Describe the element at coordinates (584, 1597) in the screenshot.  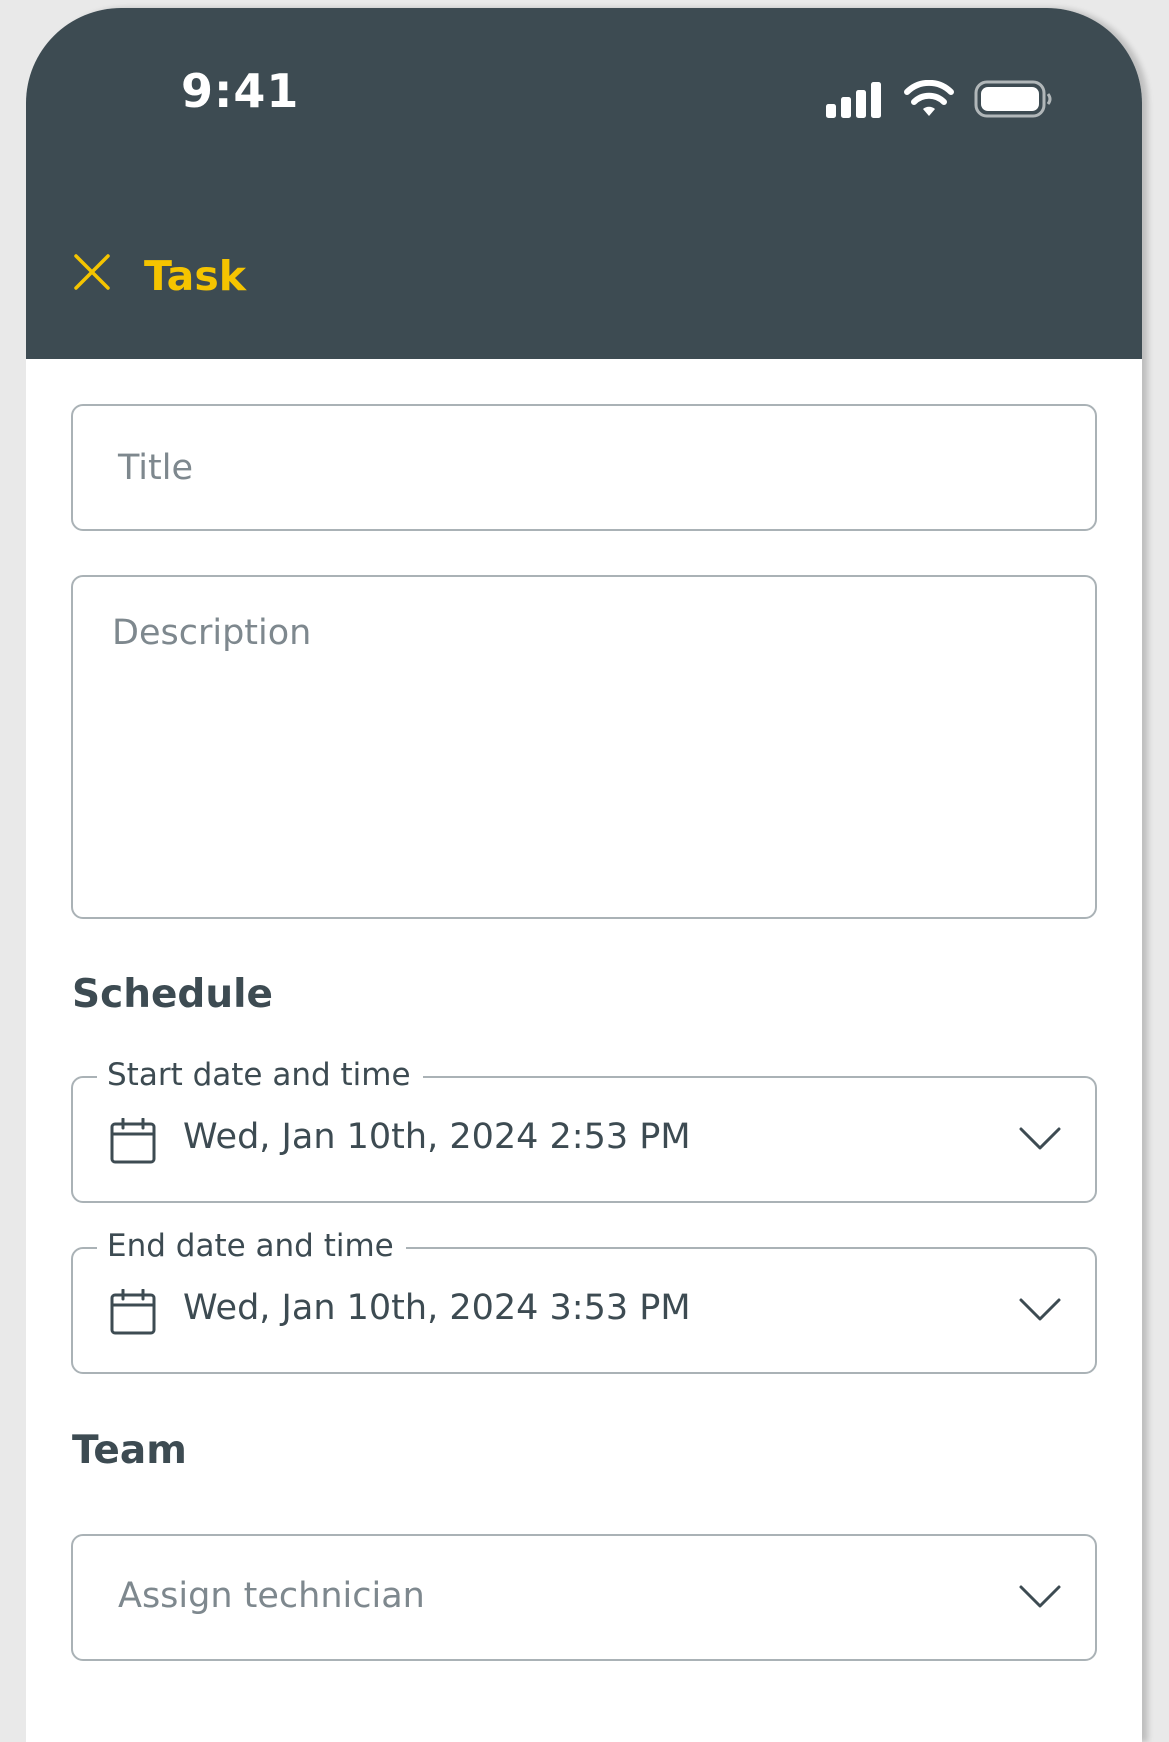
I see `assign-technician-select: Assign technician` at that location.